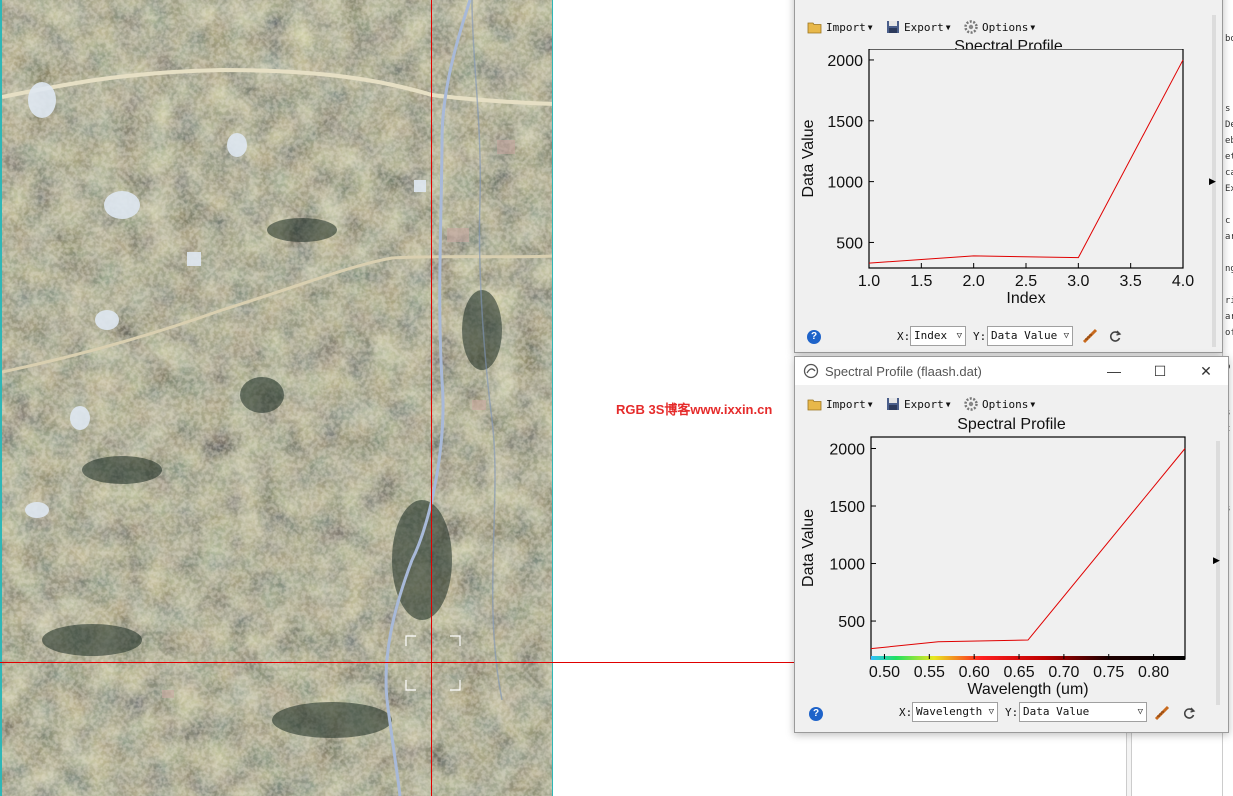  Describe the element at coordinates (1129, 764) in the screenshot. I see `background-scrollbar` at that location.